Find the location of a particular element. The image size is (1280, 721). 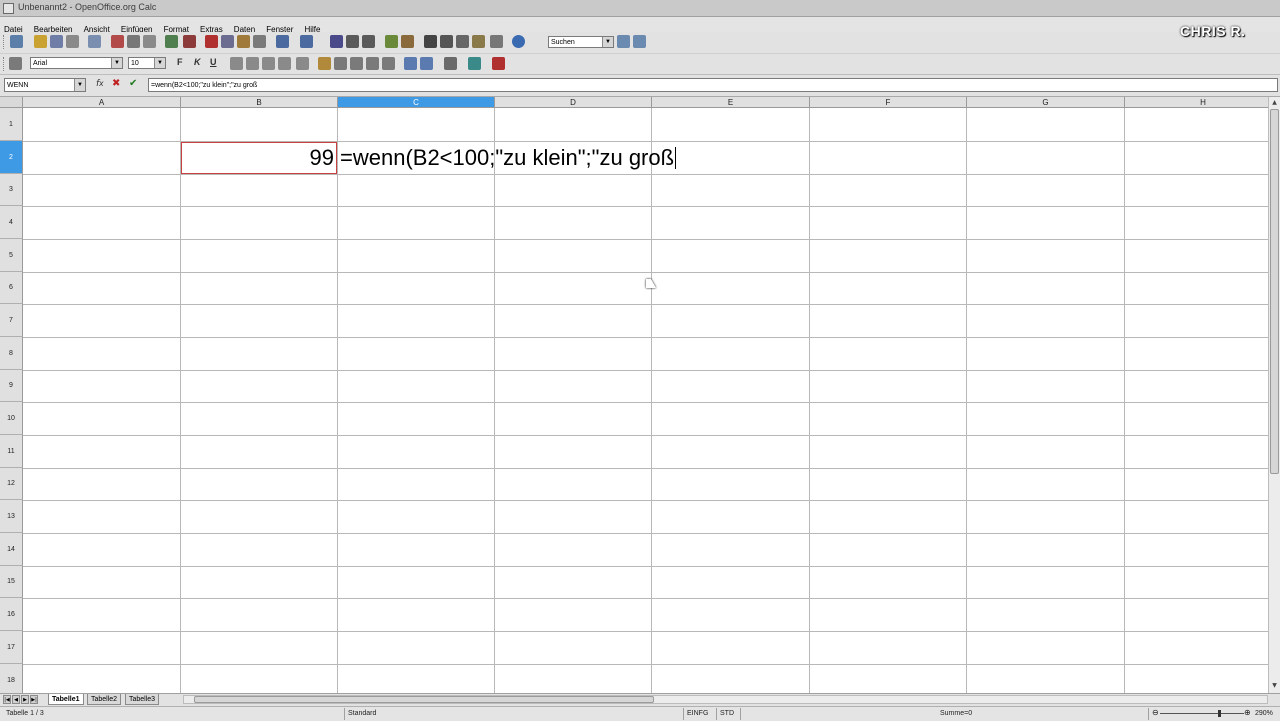

scroll-up-icon: ▲ is located at coordinates (1274, 102).